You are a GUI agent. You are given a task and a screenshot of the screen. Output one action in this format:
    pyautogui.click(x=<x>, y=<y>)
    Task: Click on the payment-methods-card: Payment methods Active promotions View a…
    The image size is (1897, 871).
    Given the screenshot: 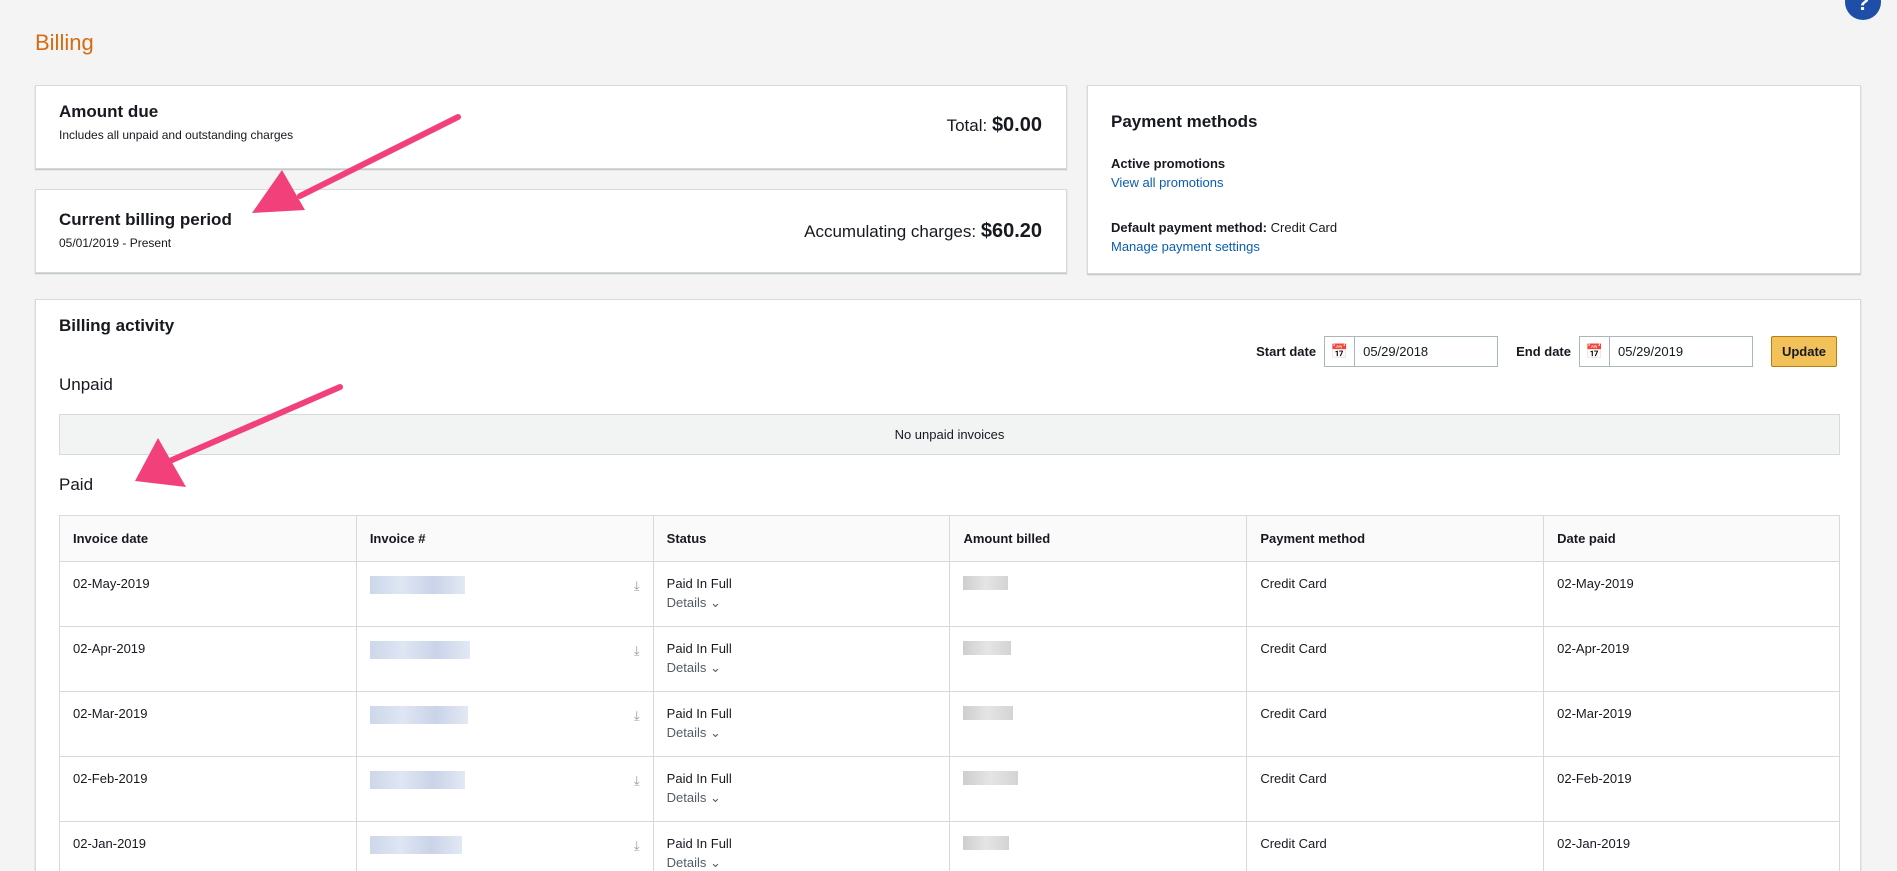 What is the action you would take?
    pyautogui.click(x=1474, y=179)
    